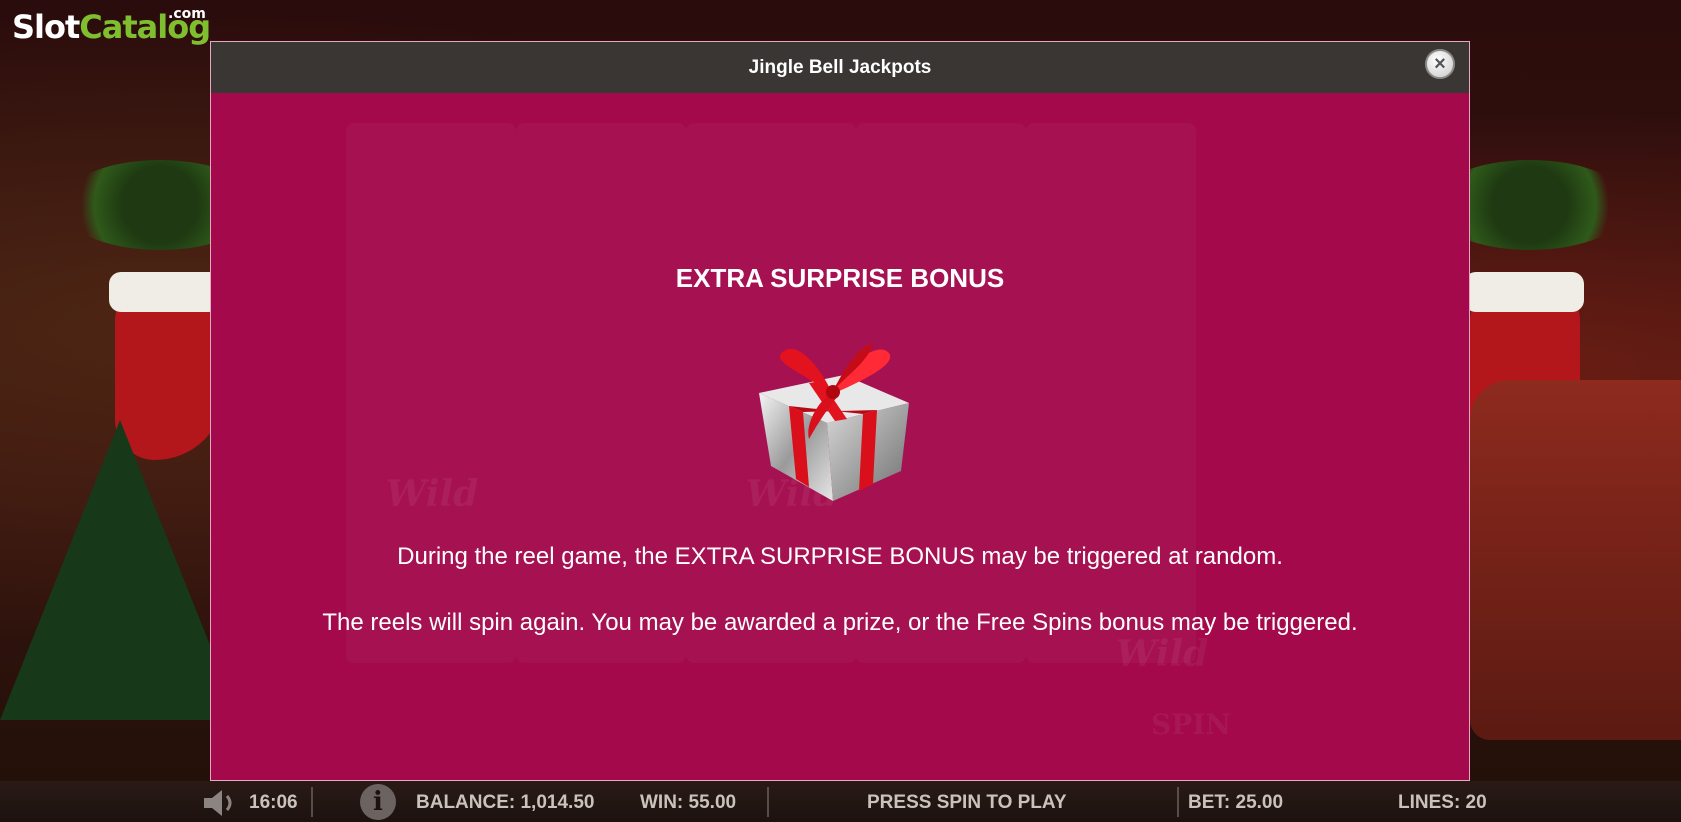 Image resolution: width=1681 pixels, height=822 pixels. What do you see at coordinates (840, 278) in the screenshot?
I see `section-title: EXTRA SURPRISE BONUS` at bounding box center [840, 278].